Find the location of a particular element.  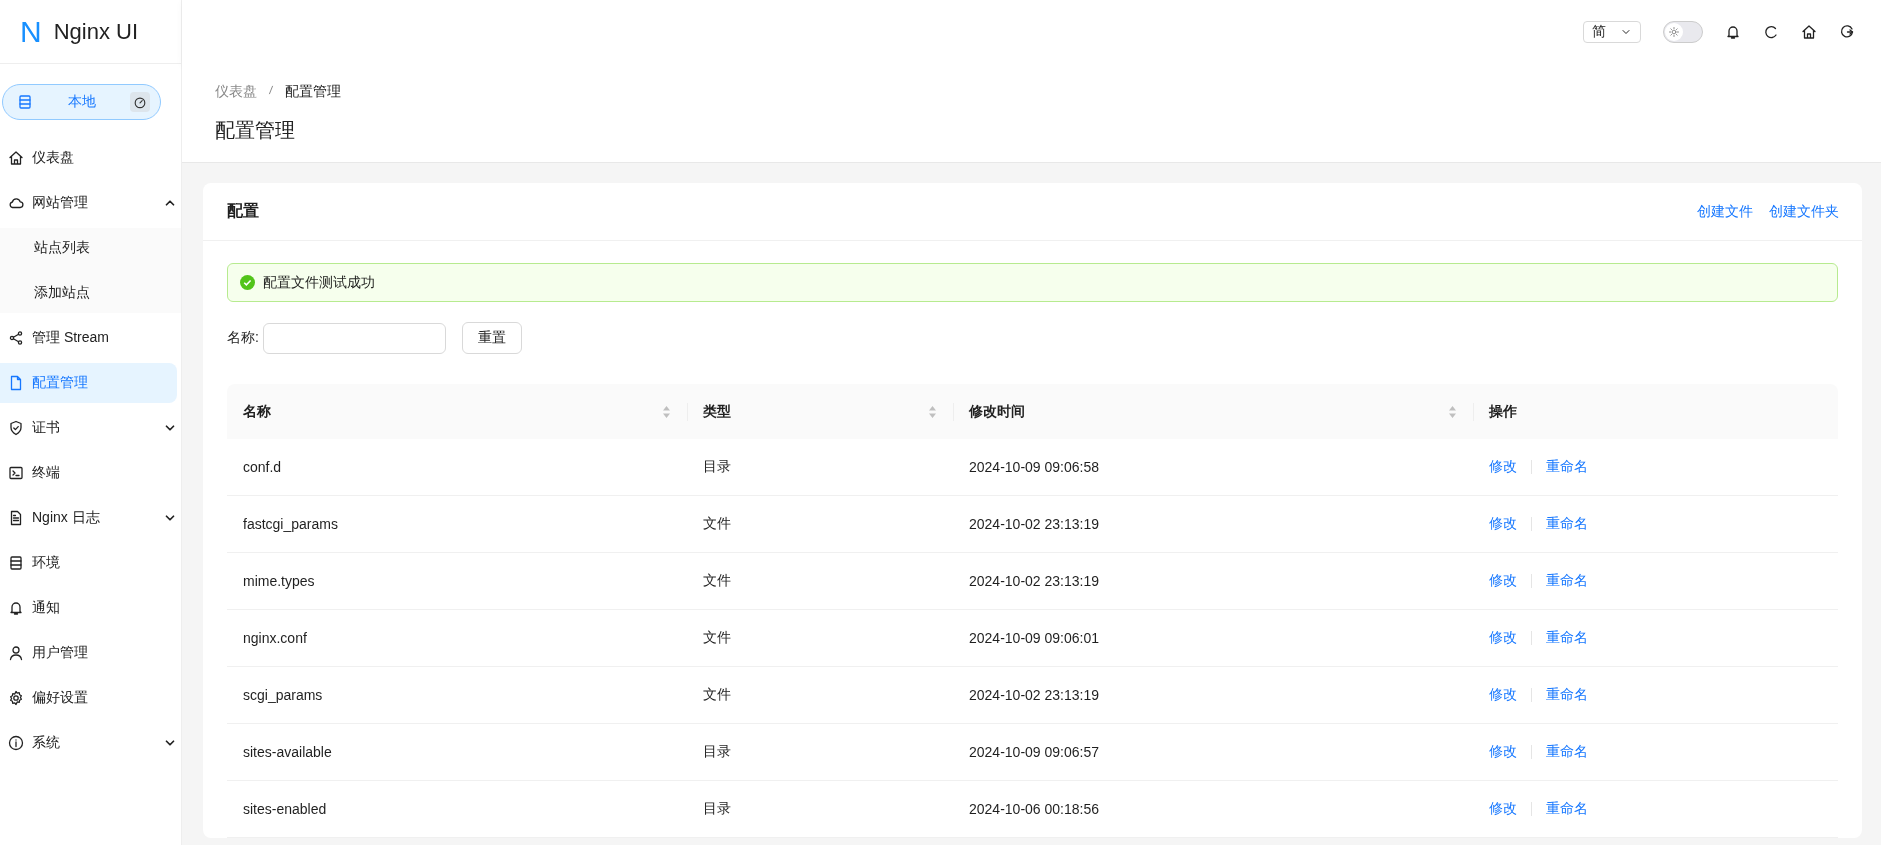

user-icon is located at coordinates (16, 653).